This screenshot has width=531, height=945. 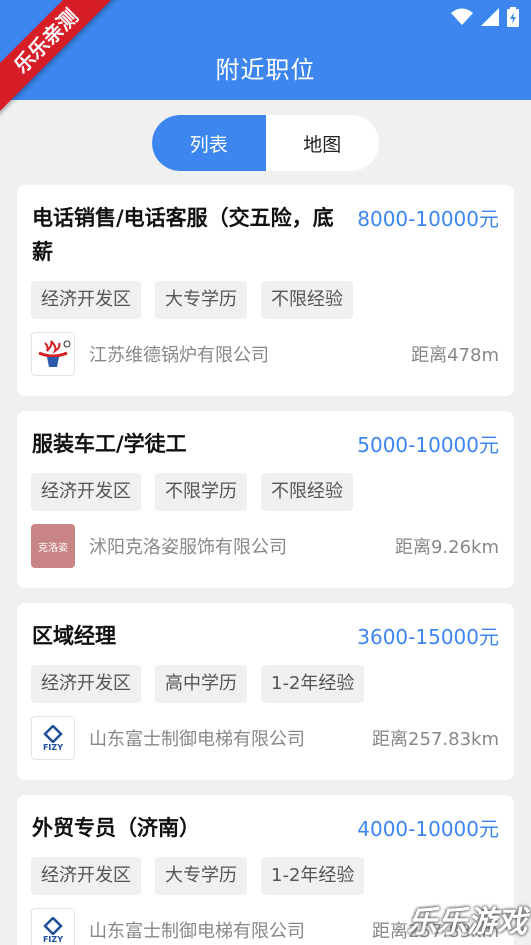 I want to click on company-row: FIZY 山东富士制御电梯有限公司 距离257.83km, so click(x=265, y=738).